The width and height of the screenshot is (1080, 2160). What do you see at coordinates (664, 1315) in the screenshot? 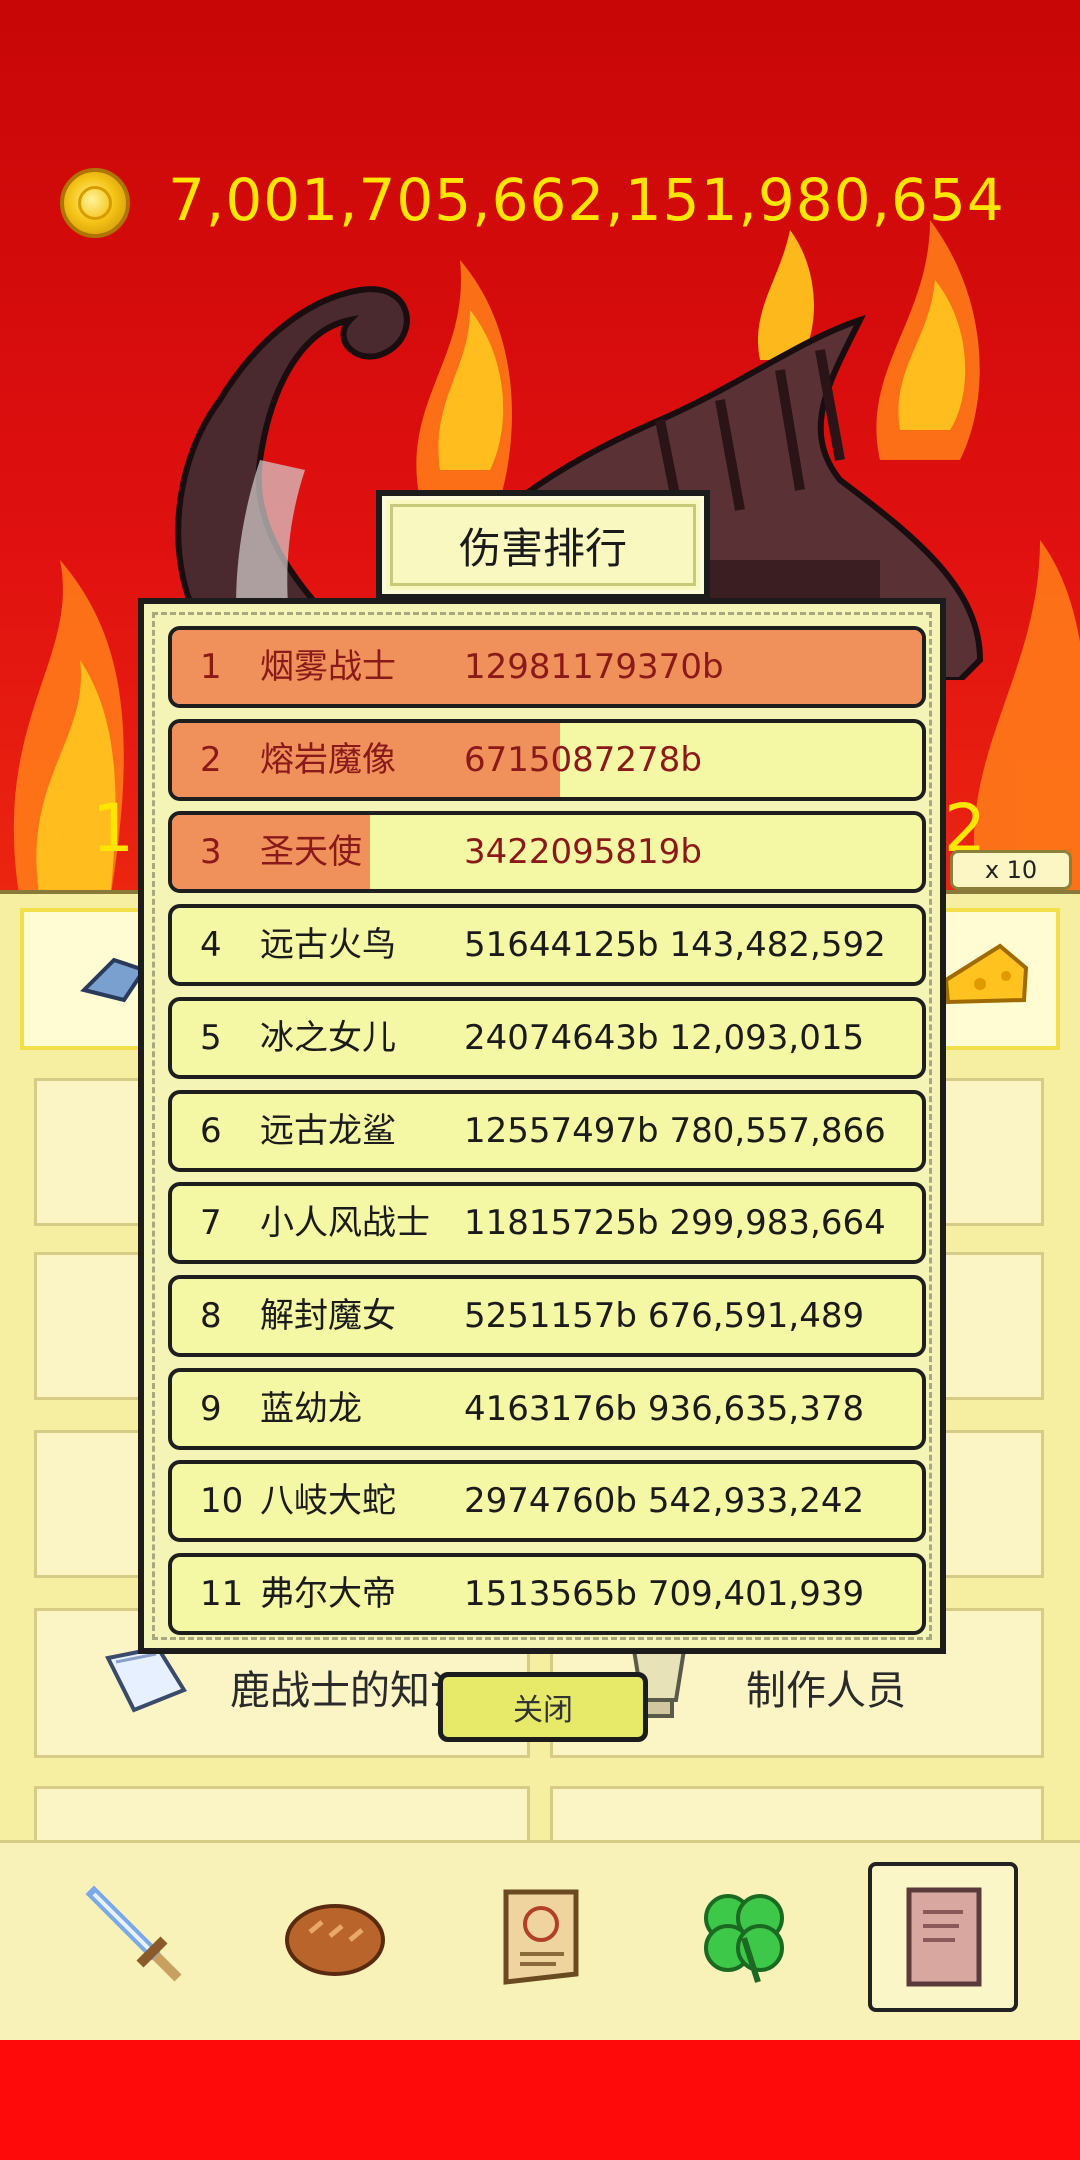
I see `damage-value: 5251157b 676,591,489` at bounding box center [664, 1315].